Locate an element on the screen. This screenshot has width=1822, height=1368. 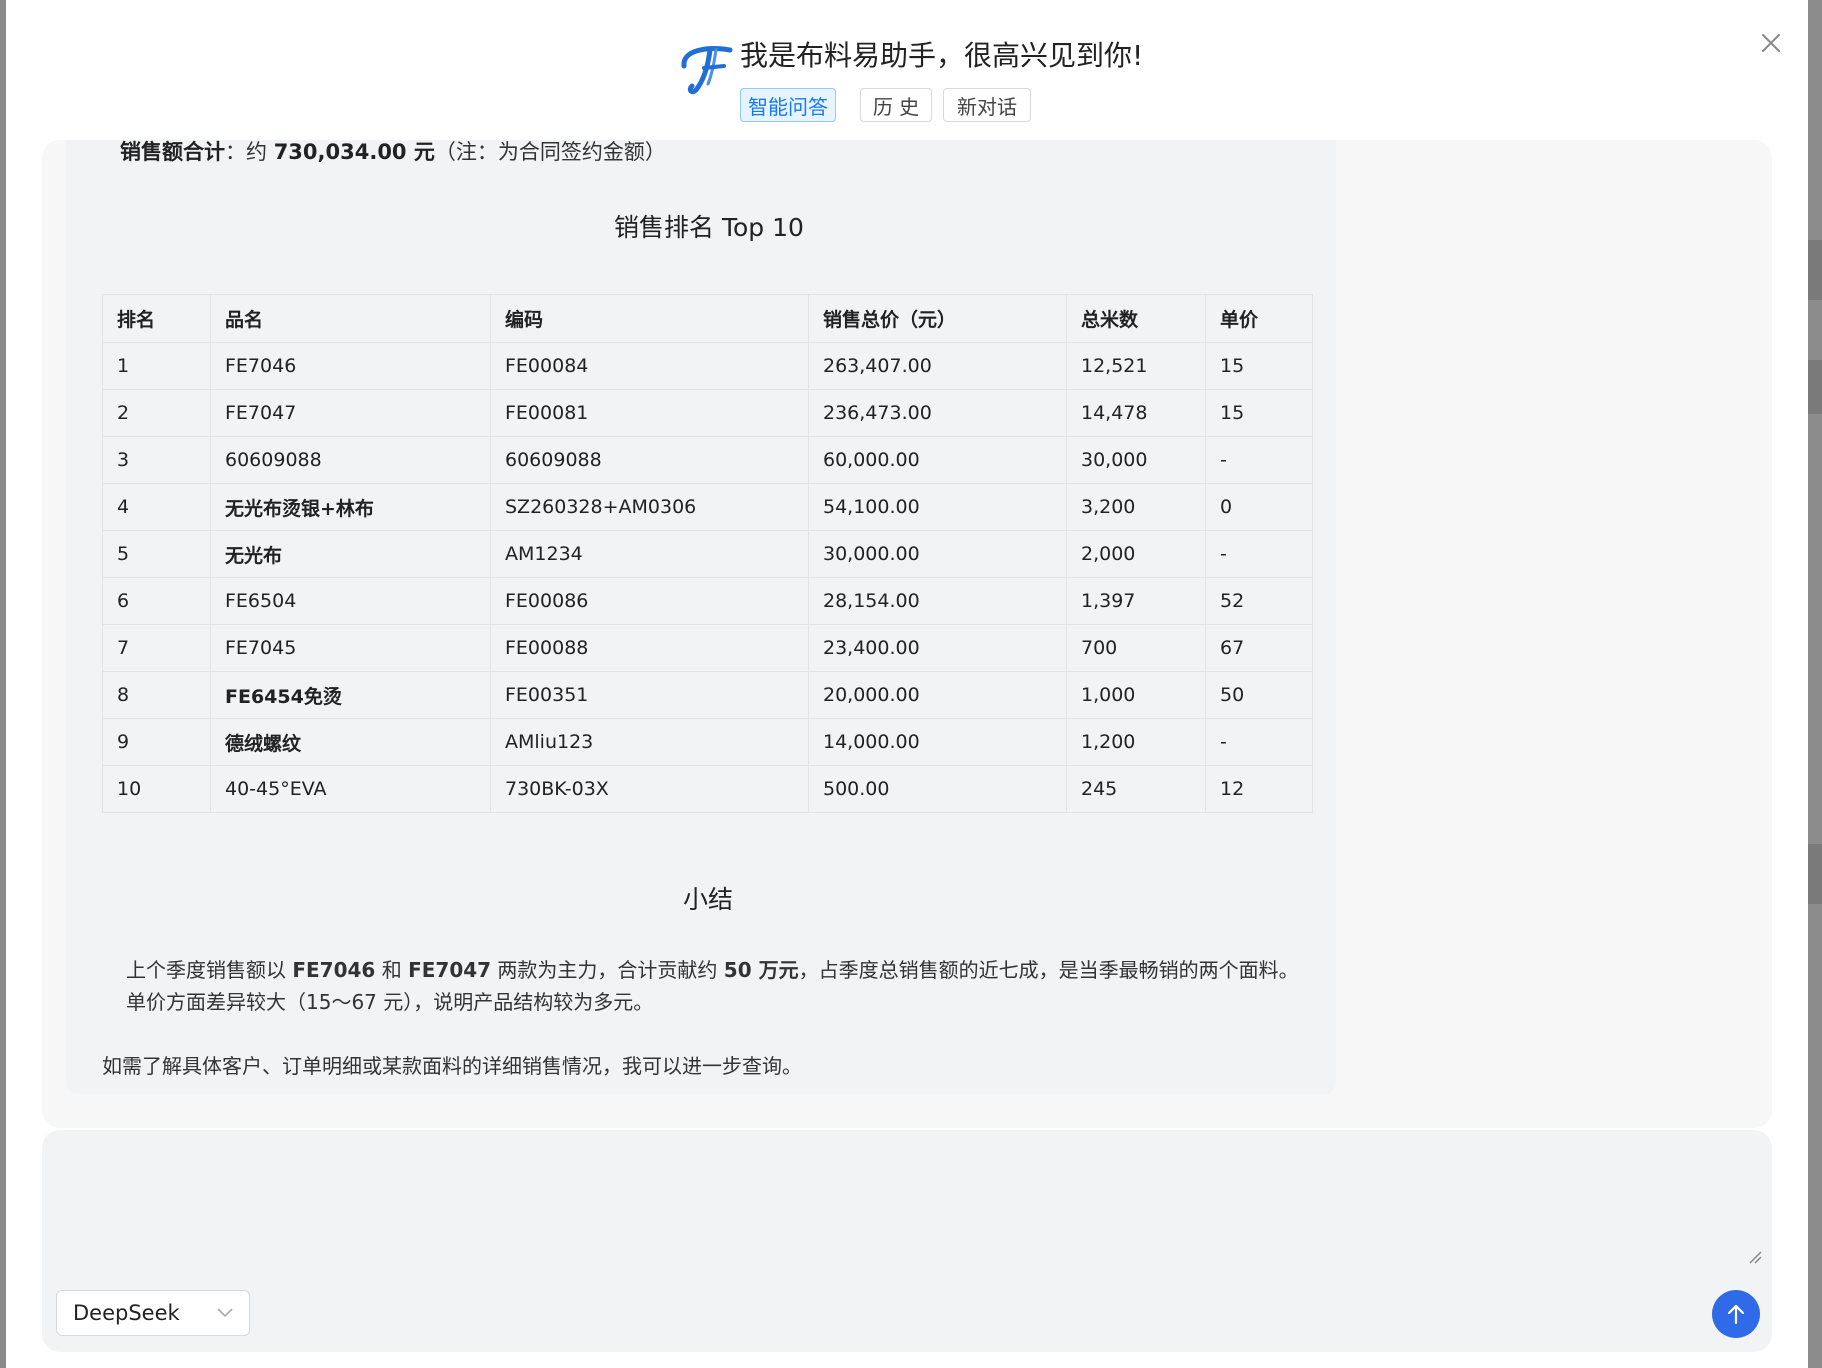
close-button is located at coordinates (1771, 43).